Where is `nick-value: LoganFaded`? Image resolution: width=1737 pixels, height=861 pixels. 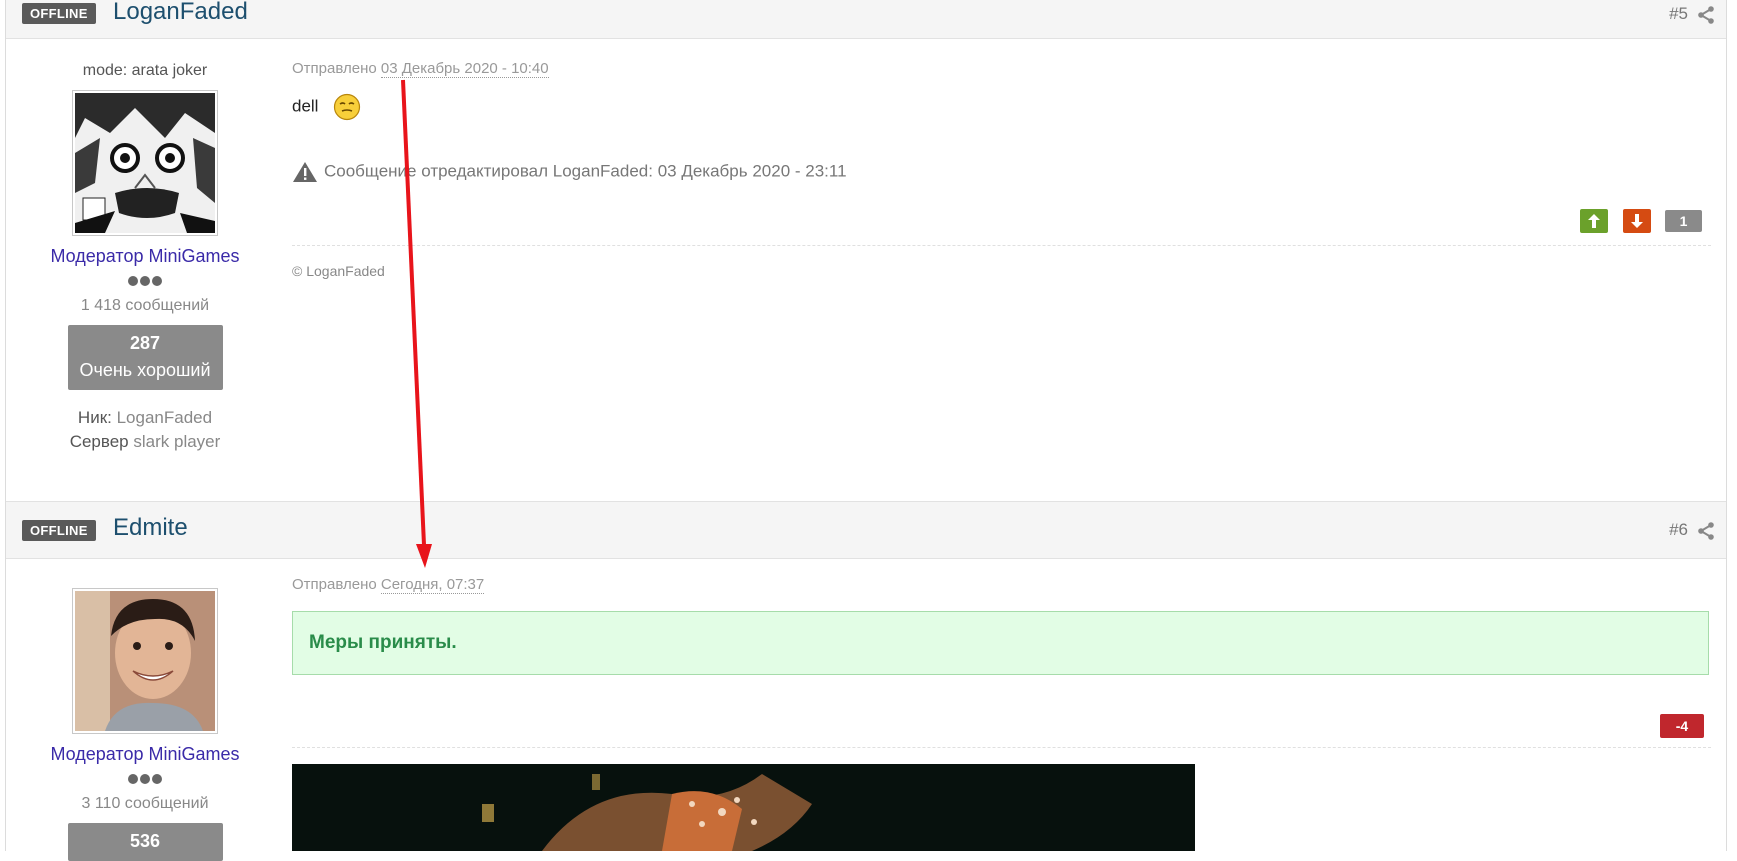 nick-value: LoganFaded is located at coordinates (164, 417).